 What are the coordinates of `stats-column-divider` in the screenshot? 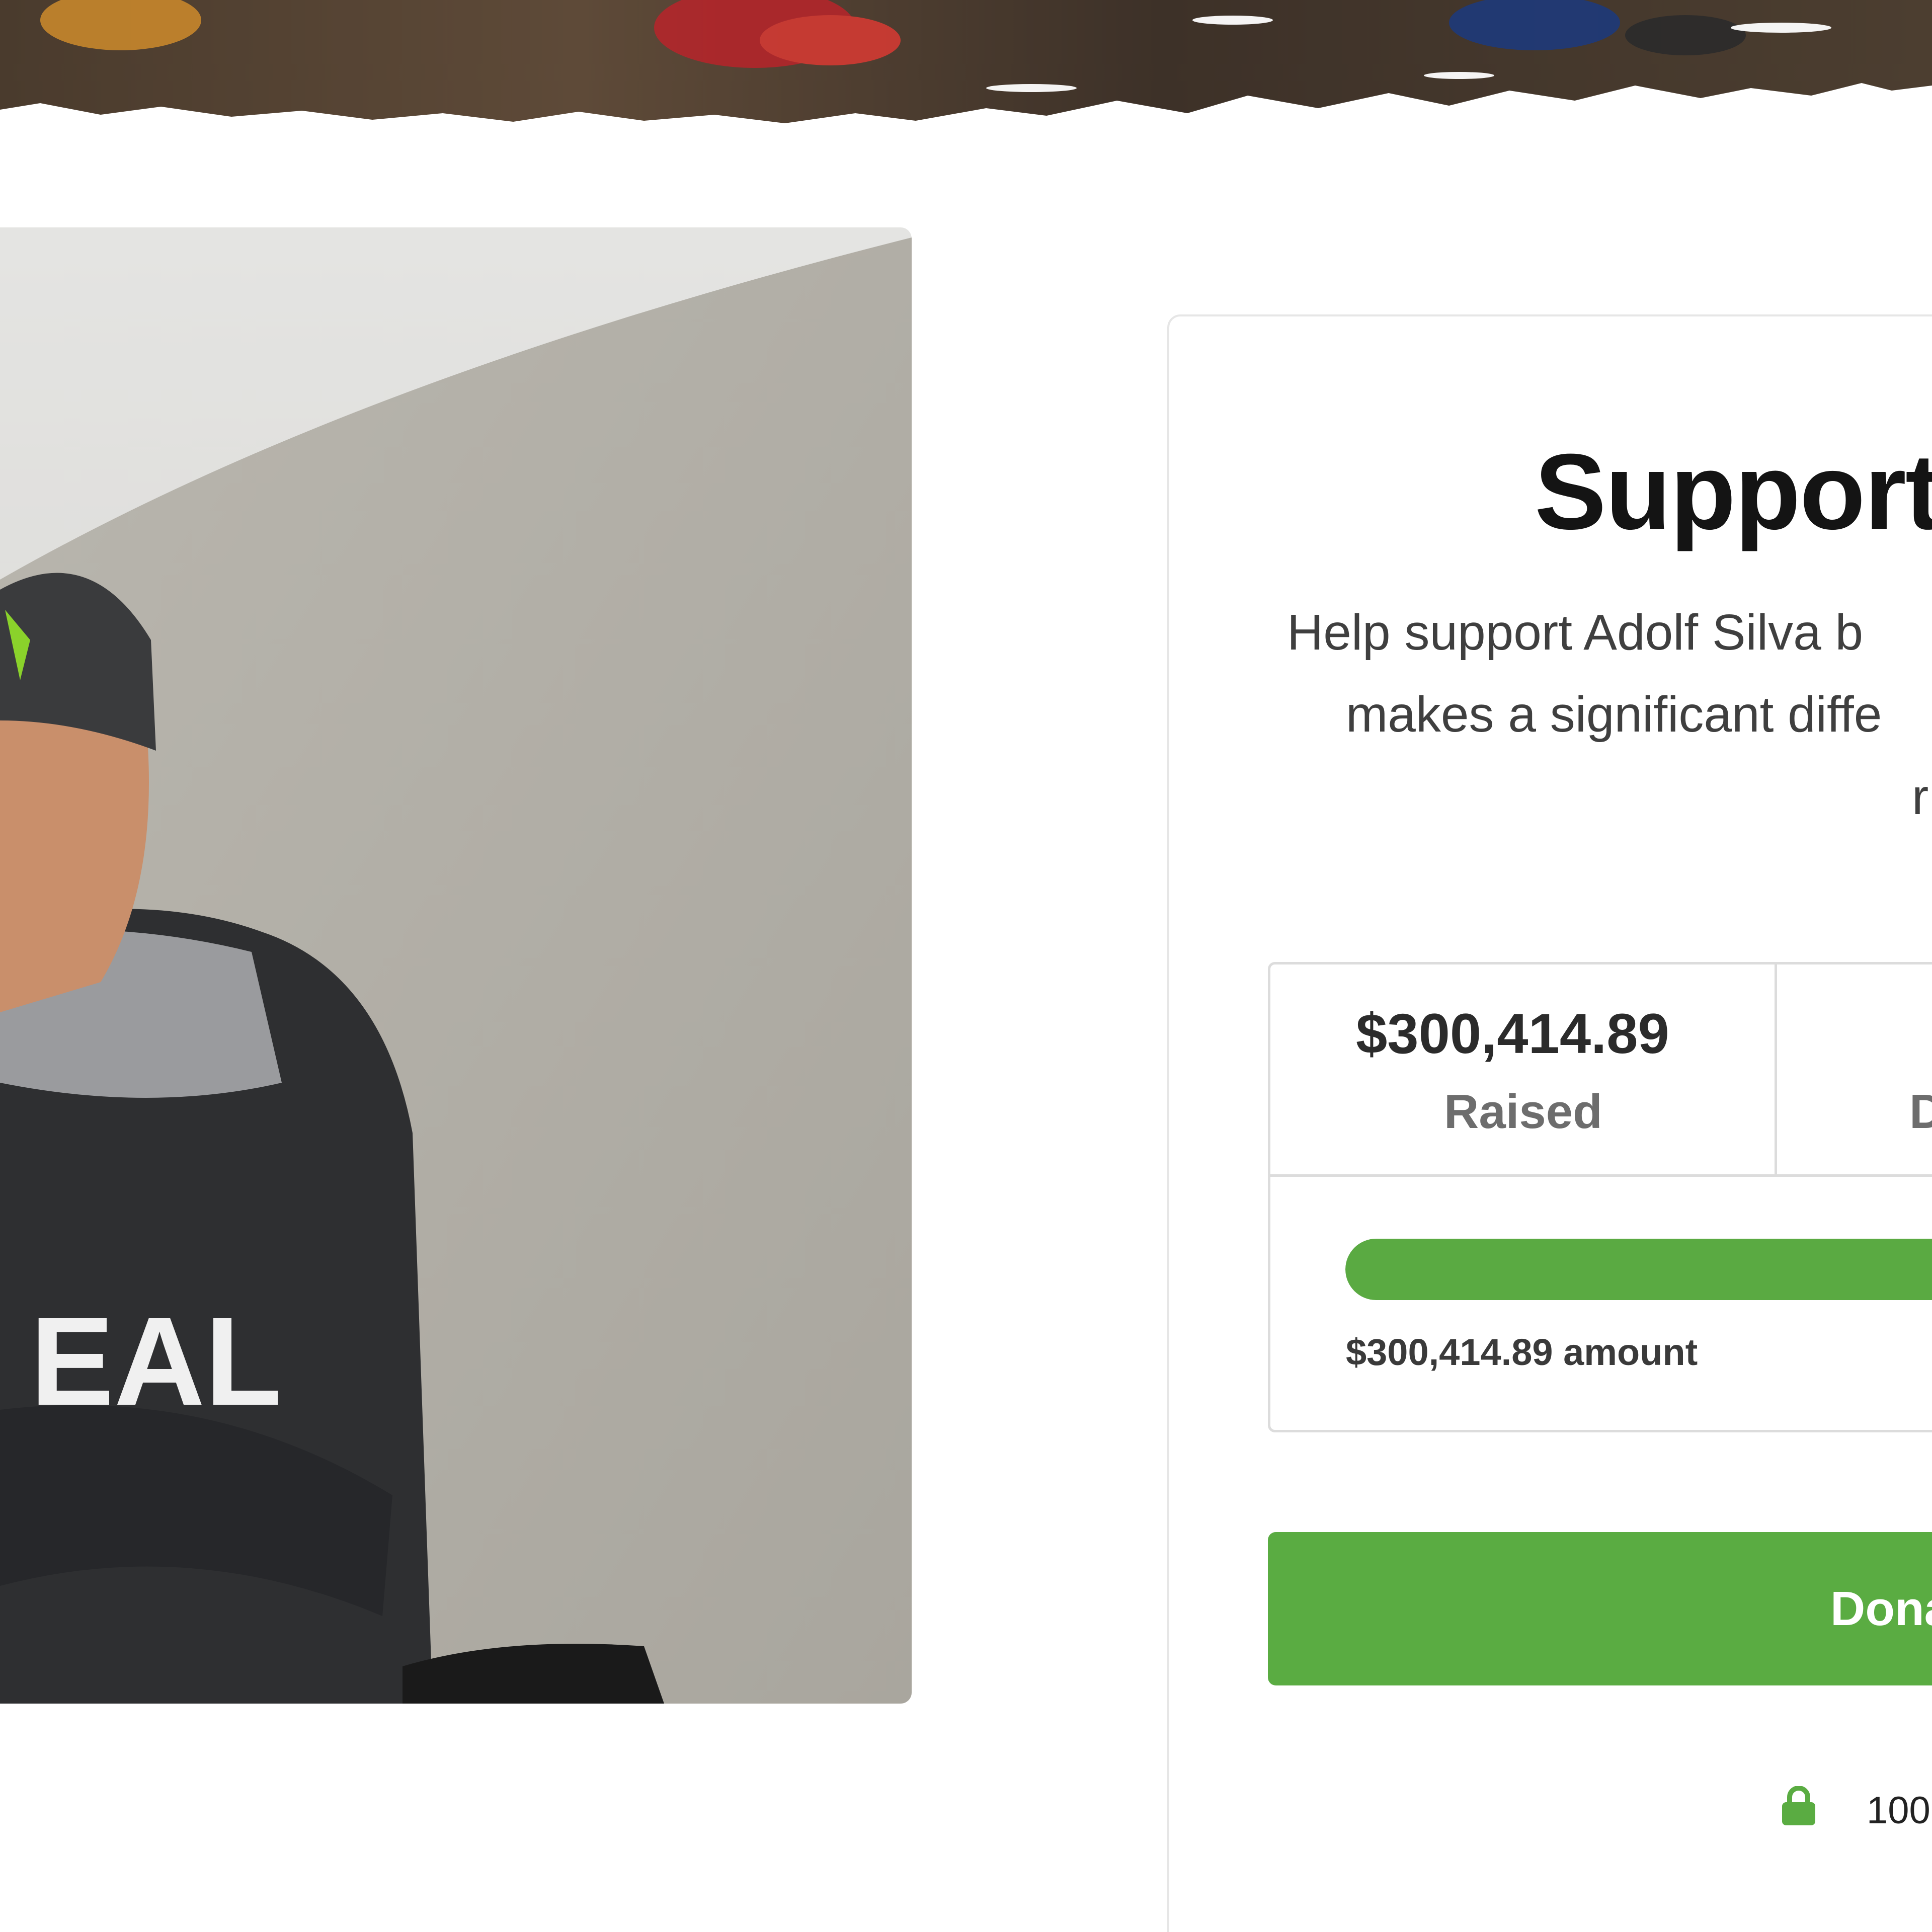 It's located at (1776, 1069).